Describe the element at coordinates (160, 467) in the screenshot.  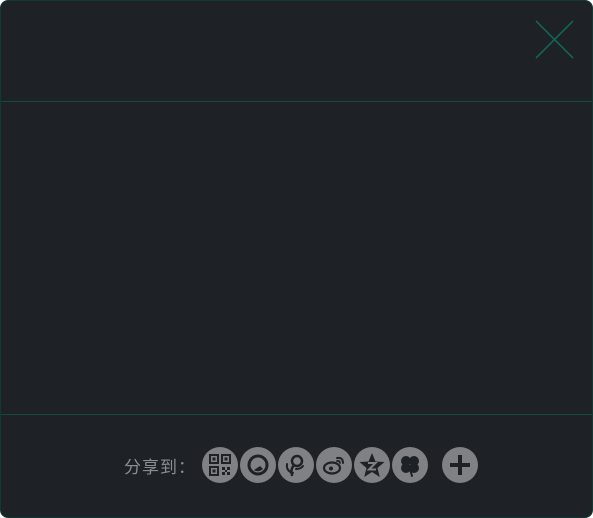
I see `share-label: 分享到：` at that location.